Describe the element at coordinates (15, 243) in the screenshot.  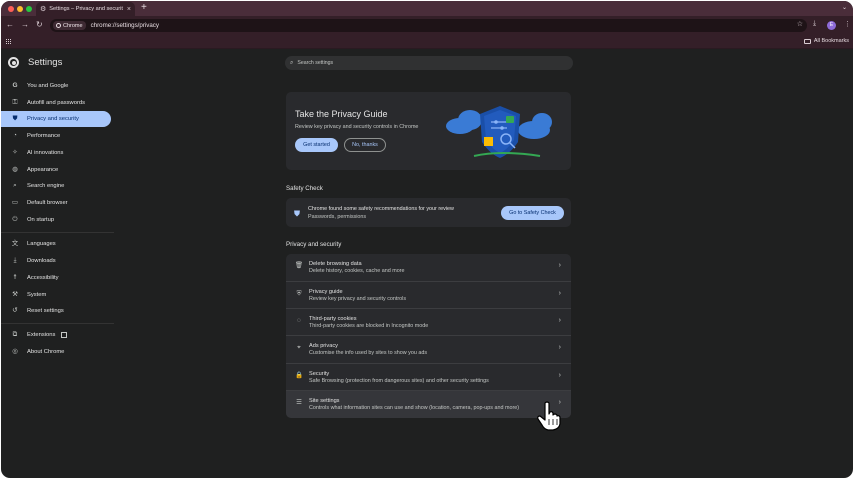
I see `translate-icon: 文` at that location.